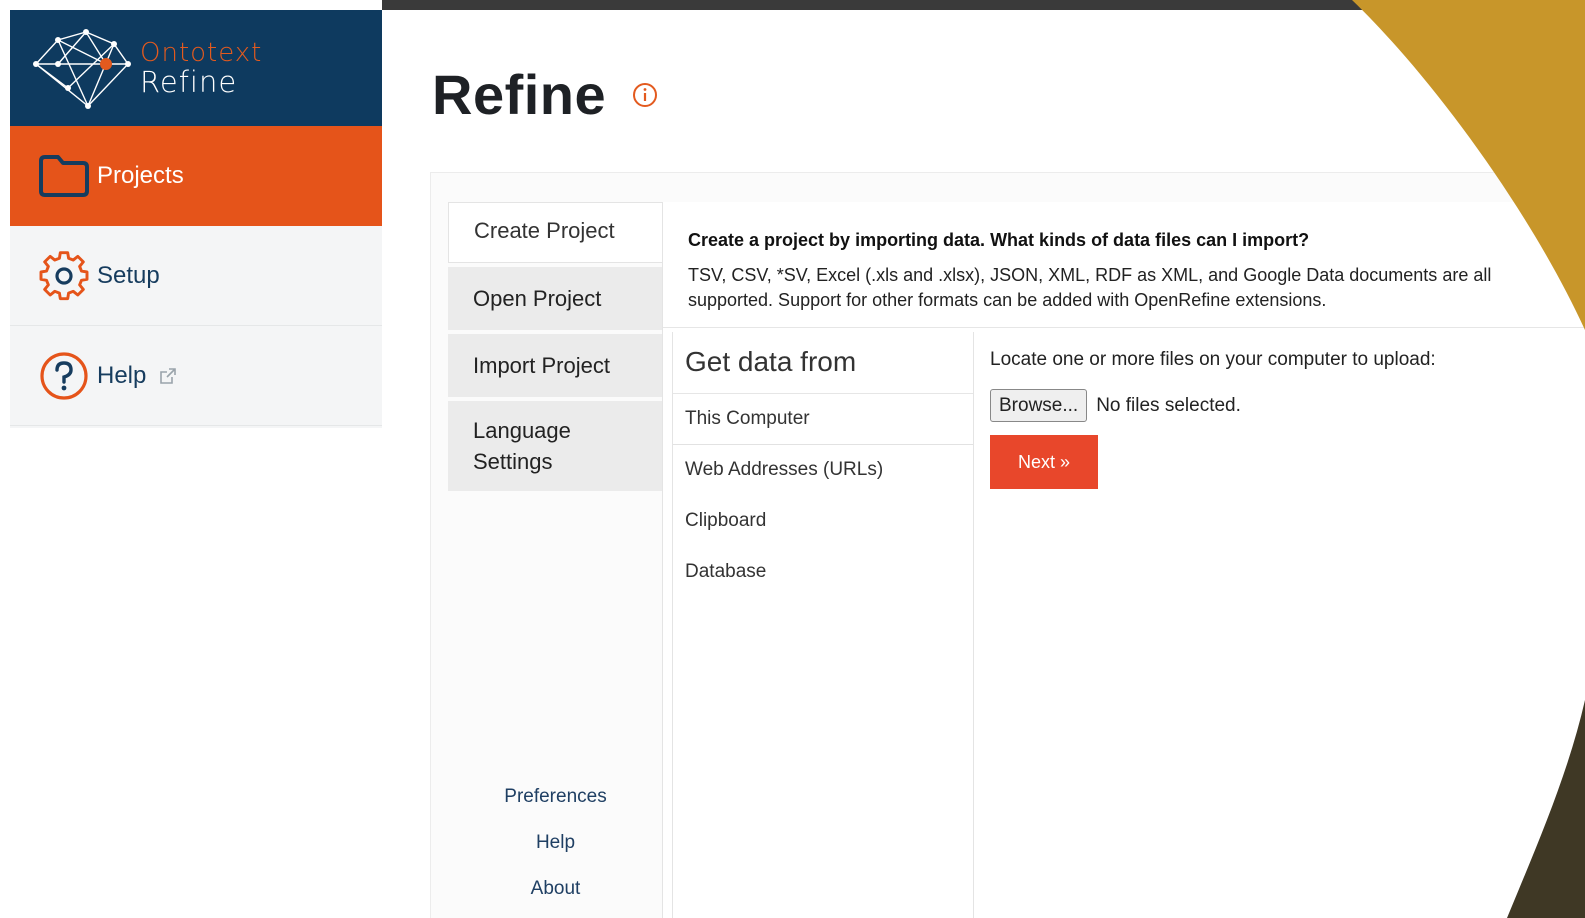 The height and width of the screenshot is (918, 1585). I want to click on logo-text: Ontotext Refine, so click(201, 68).